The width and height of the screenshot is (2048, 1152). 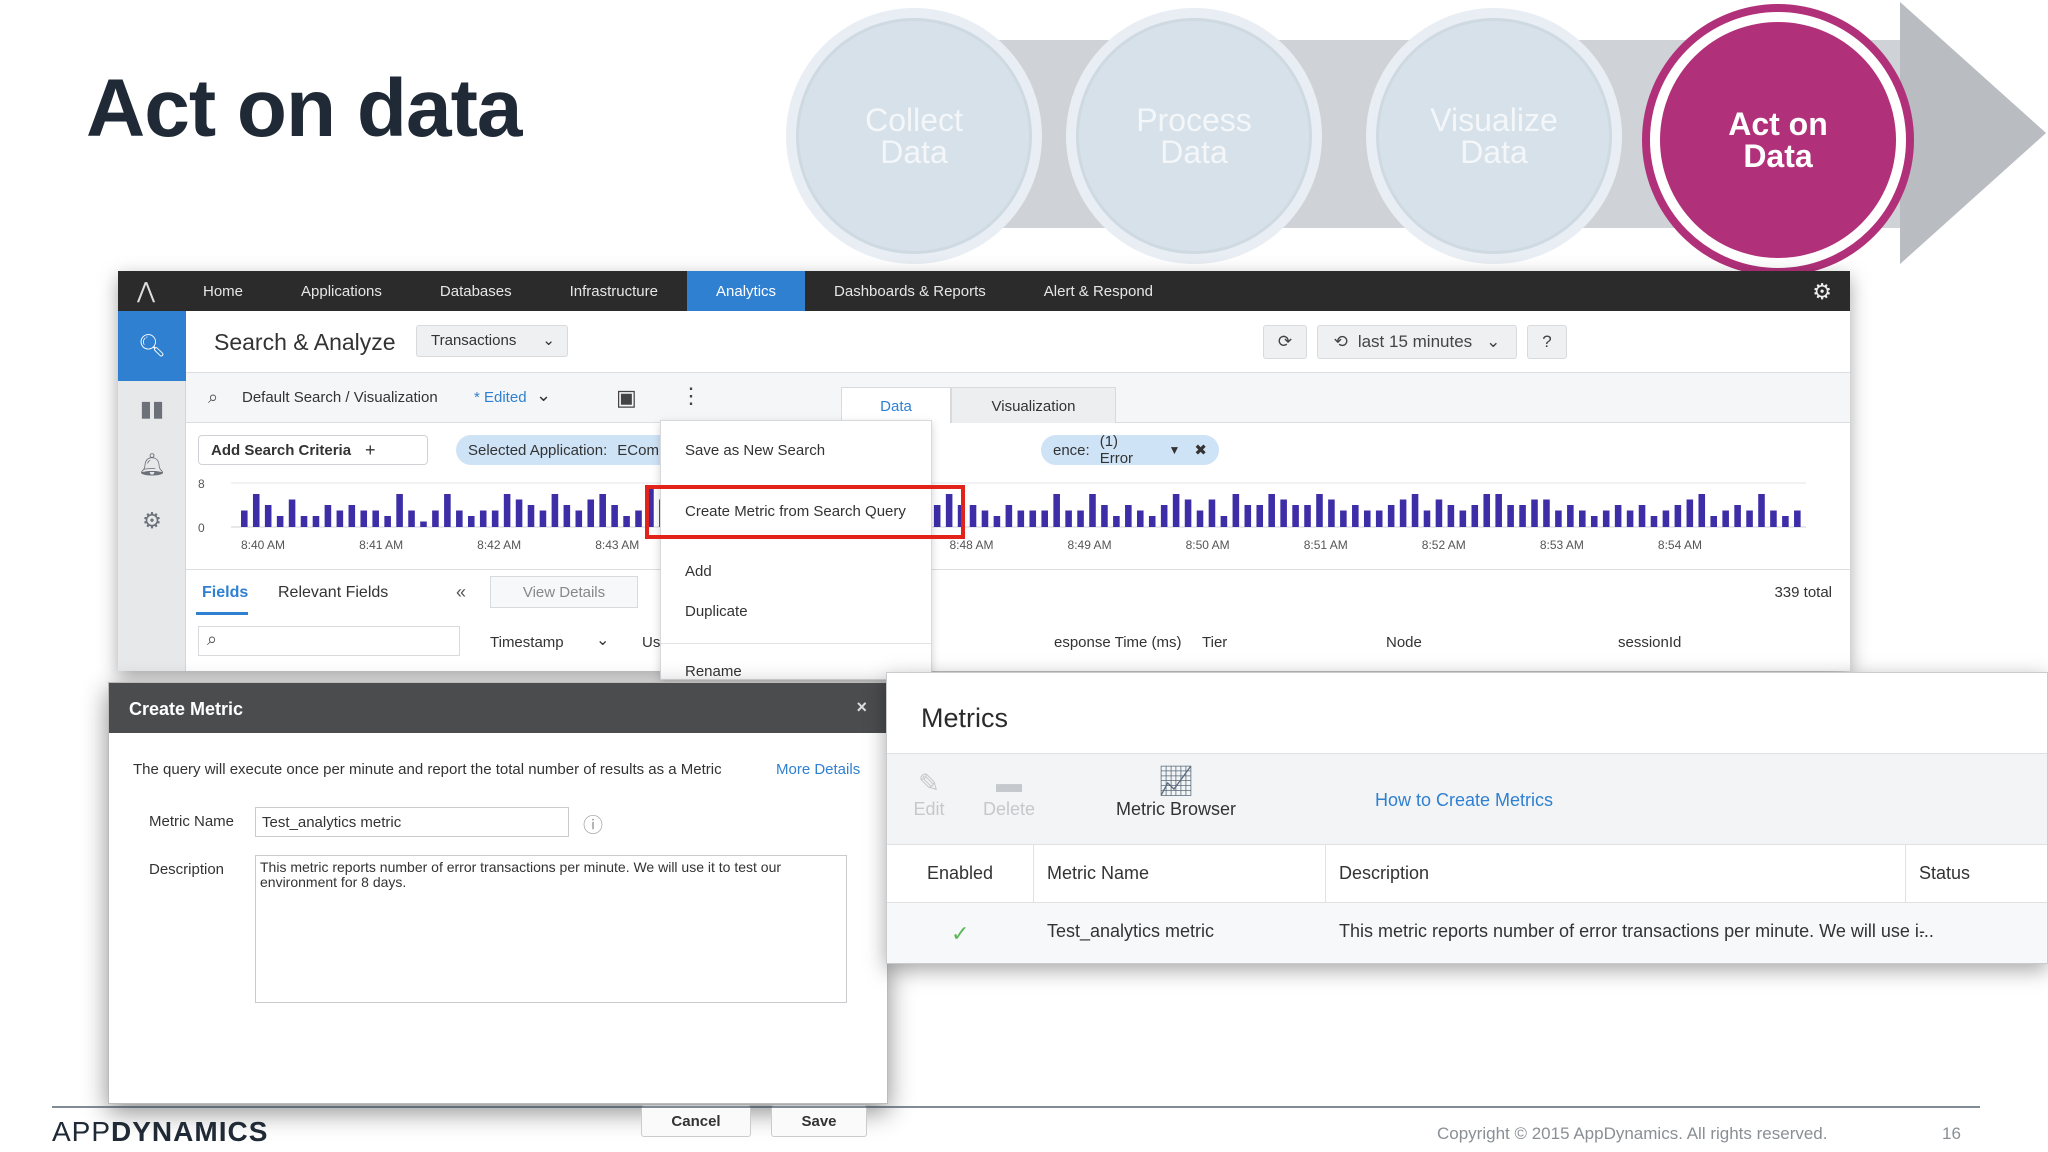 I want to click on save-button: Save, so click(x=819, y=1121).